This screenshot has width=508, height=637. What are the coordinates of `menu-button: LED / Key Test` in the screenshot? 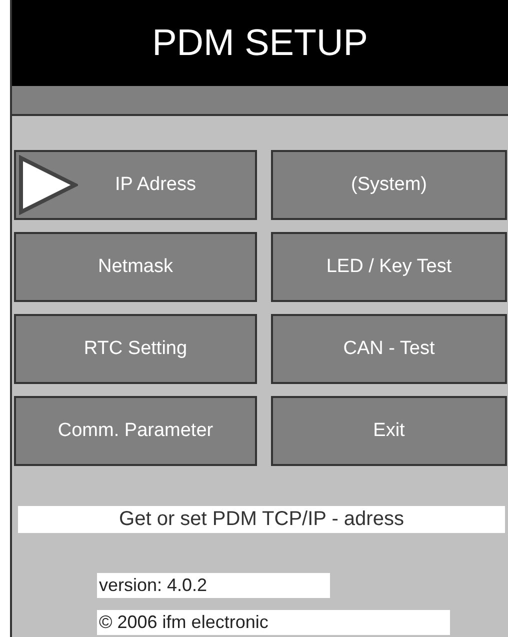 It's located at (389, 267).